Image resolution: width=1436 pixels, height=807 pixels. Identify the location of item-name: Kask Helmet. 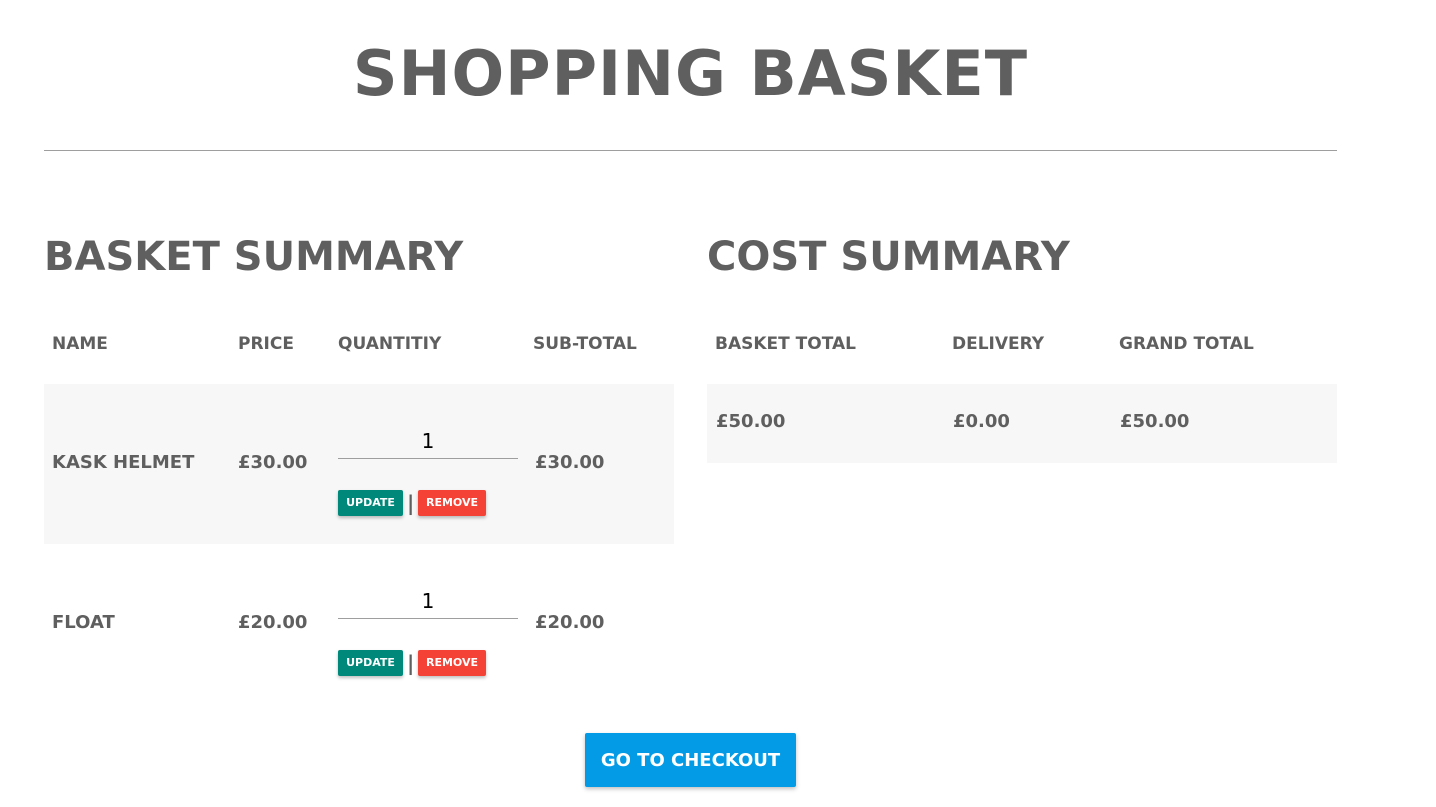
(123, 462).